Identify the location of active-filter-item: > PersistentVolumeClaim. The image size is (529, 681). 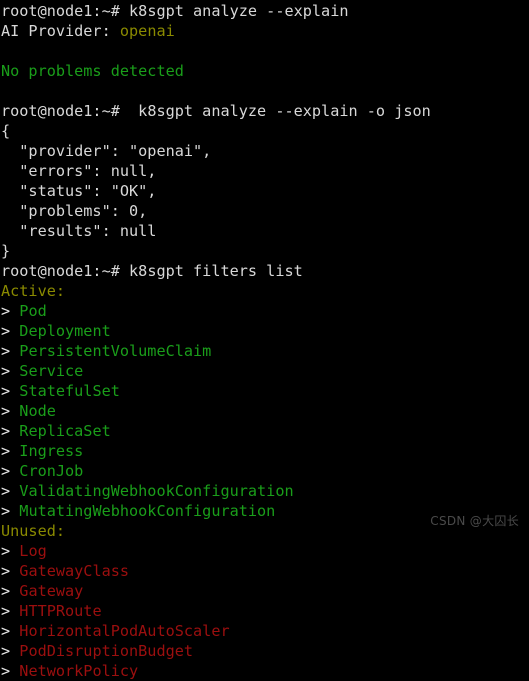
(265, 351).